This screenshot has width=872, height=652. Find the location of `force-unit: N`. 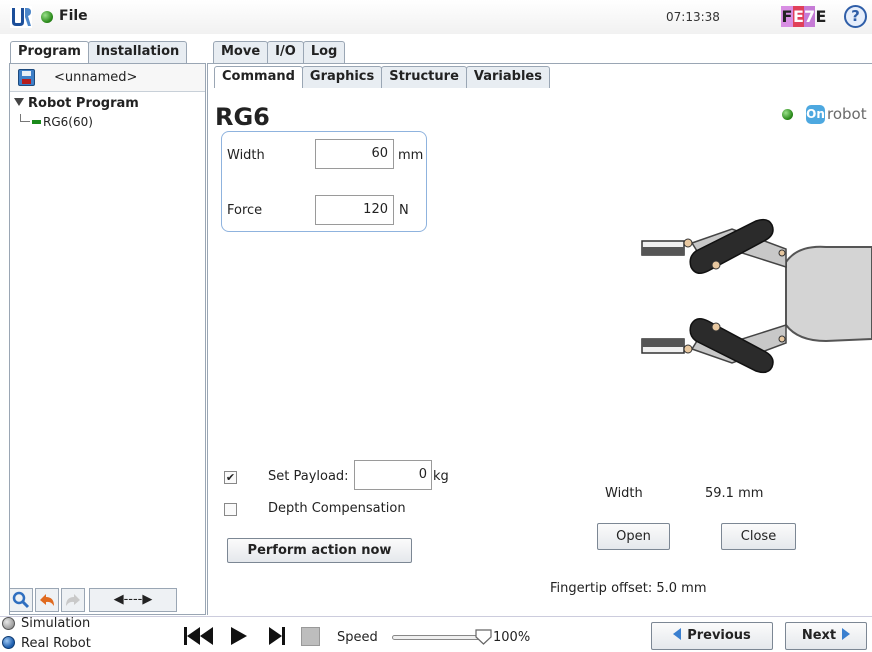

force-unit: N is located at coordinates (404, 210).